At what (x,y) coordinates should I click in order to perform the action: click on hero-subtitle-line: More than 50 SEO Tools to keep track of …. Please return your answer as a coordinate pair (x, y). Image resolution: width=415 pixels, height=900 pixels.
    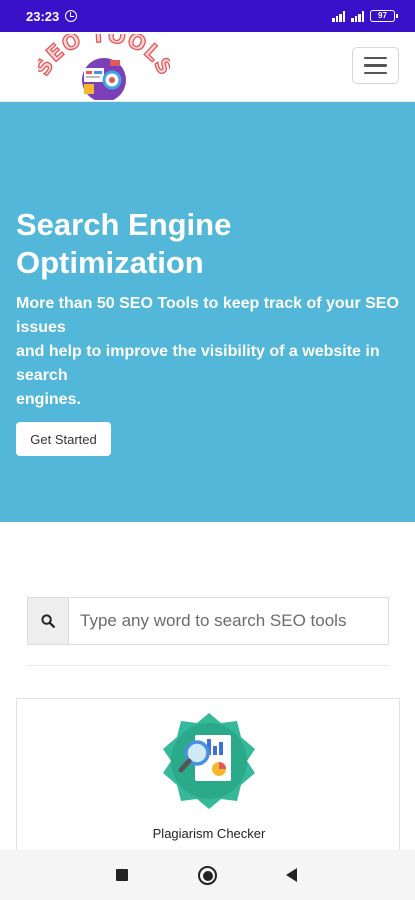
    Looking at the image, I should click on (207, 303).